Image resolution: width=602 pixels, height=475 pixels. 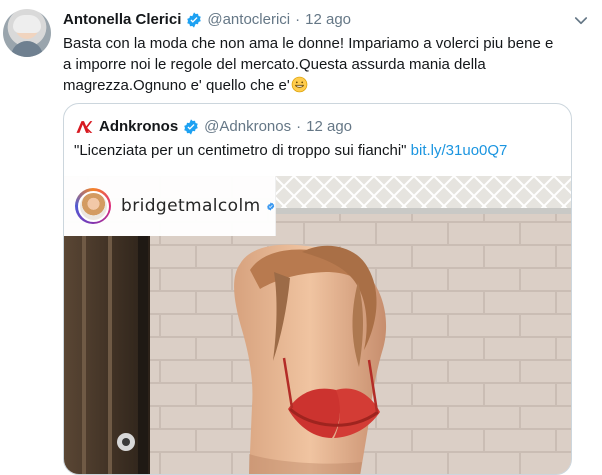 What do you see at coordinates (191, 127) in the screenshot?
I see `quoted-verified-badge-icon` at bounding box center [191, 127].